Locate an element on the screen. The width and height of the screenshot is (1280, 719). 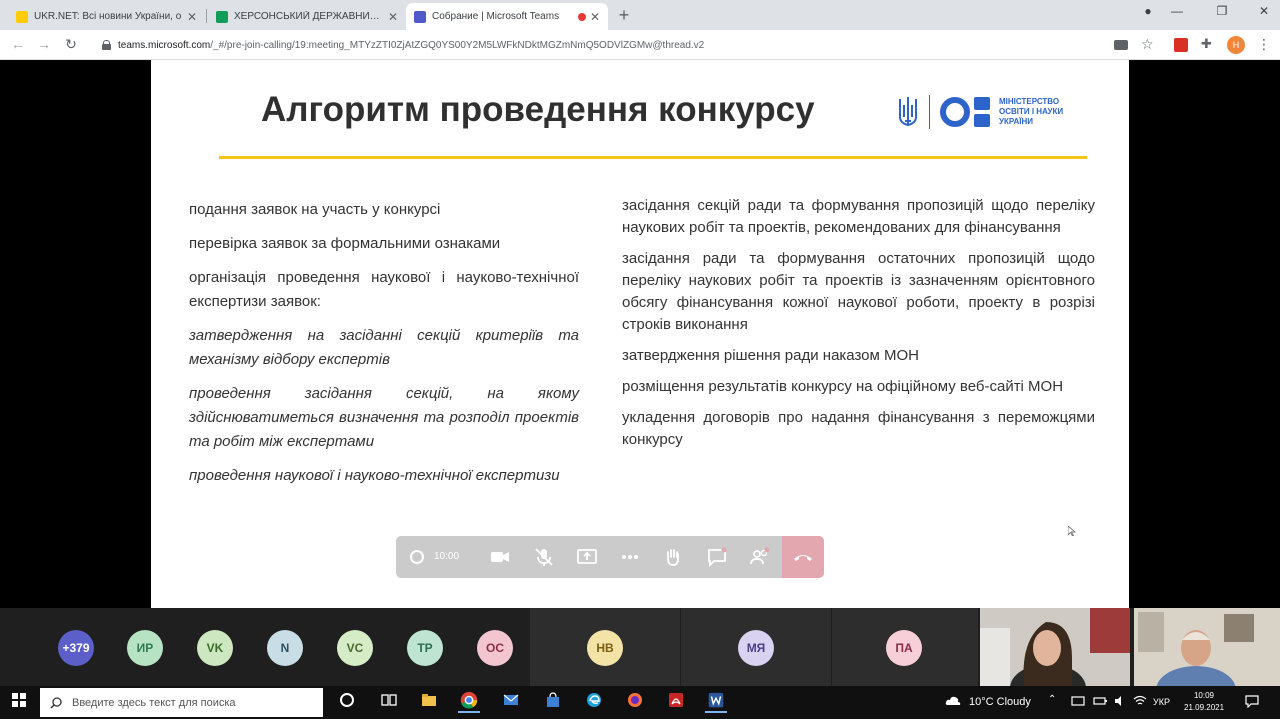
leave-call-button is located at coordinates (803, 557).